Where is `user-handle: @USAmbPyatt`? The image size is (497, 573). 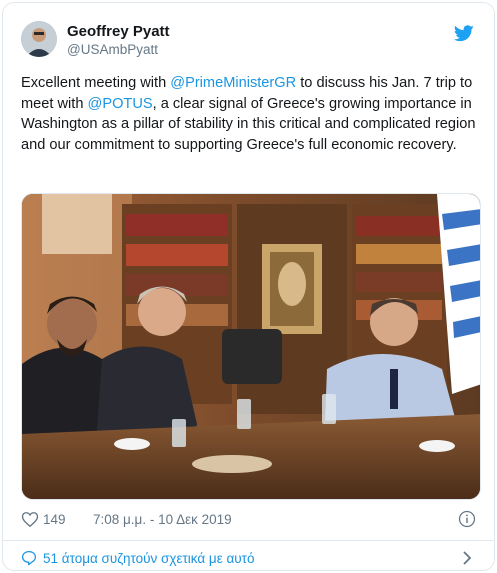 user-handle: @USAmbPyatt is located at coordinates (118, 50).